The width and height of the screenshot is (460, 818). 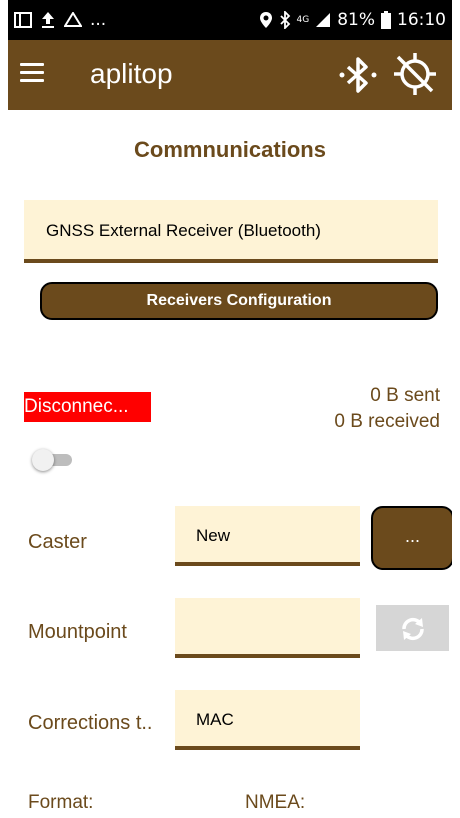 I want to click on gps-off-icon, so click(x=415, y=74).